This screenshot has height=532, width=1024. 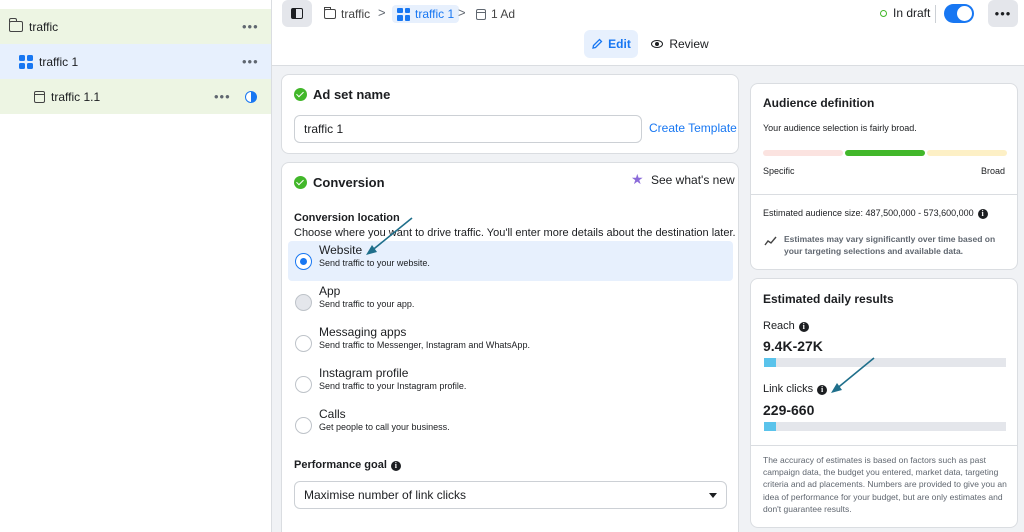 I want to click on review-mode-button: Review, so click(x=680, y=44).